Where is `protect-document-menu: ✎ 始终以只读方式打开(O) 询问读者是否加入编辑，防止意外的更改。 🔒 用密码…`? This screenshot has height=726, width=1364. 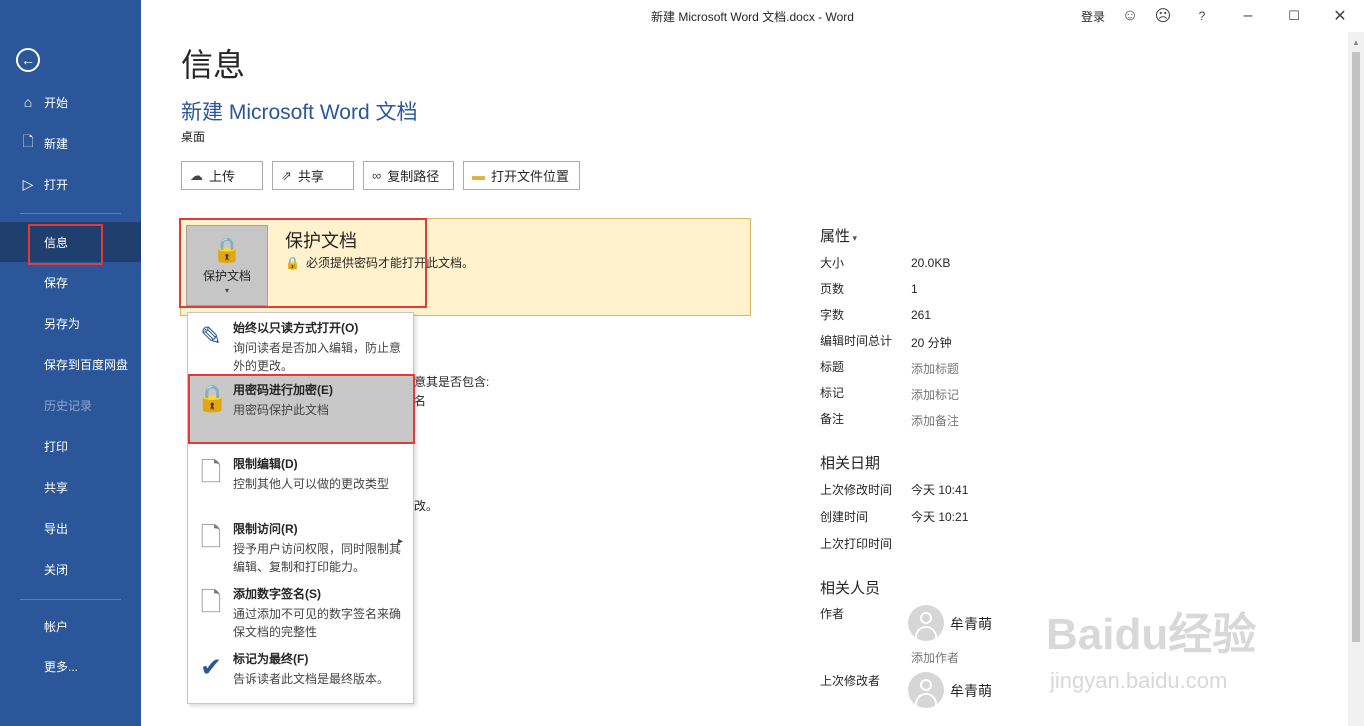 protect-document-menu: ✎ 始终以只读方式打开(O) 询问读者是否加入编辑，防止意外的更改。 🔒 用密码… is located at coordinates (300, 508).